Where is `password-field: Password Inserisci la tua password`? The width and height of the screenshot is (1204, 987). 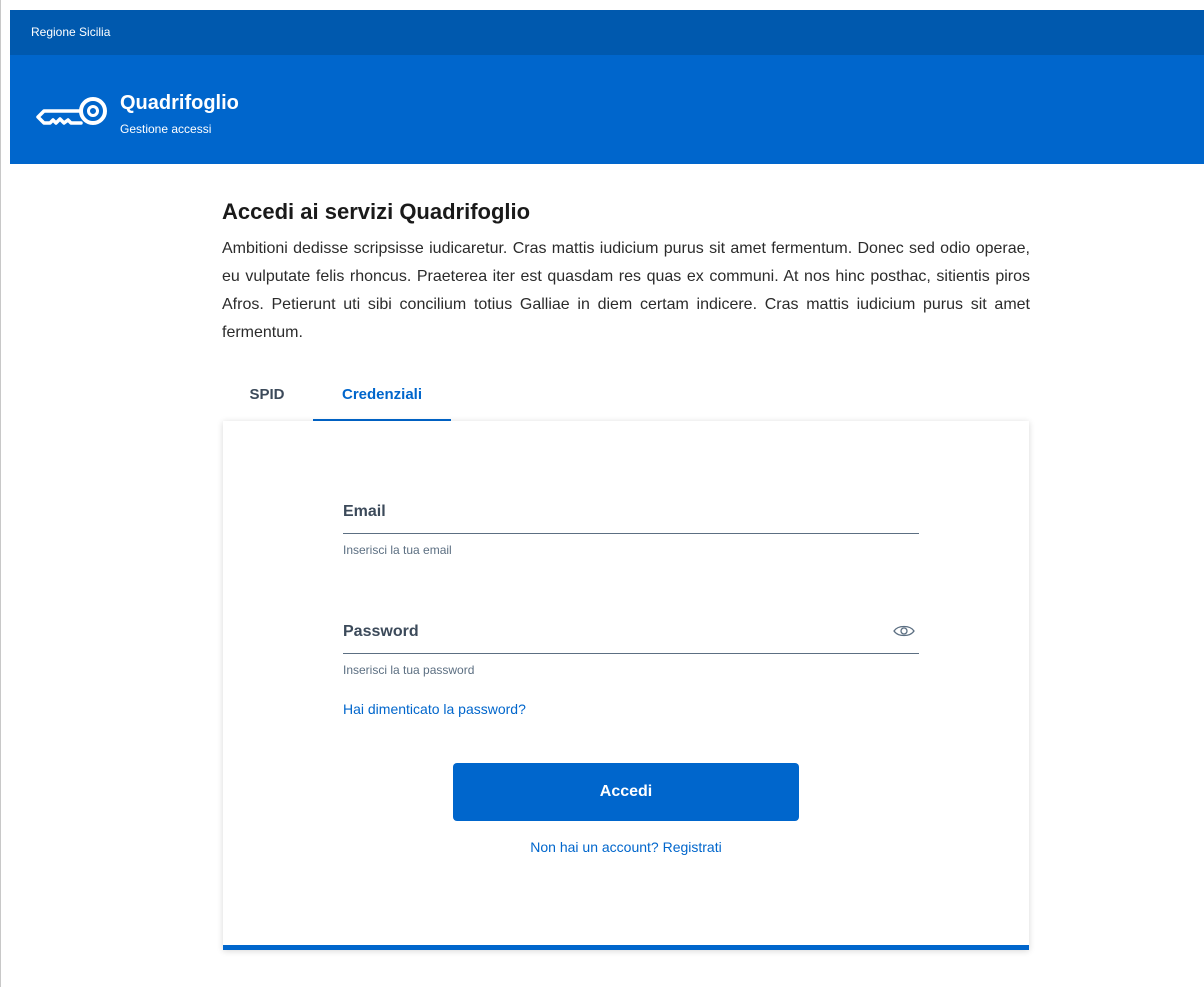
password-field: Password Inserisci la tua password is located at coordinates (631, 644).